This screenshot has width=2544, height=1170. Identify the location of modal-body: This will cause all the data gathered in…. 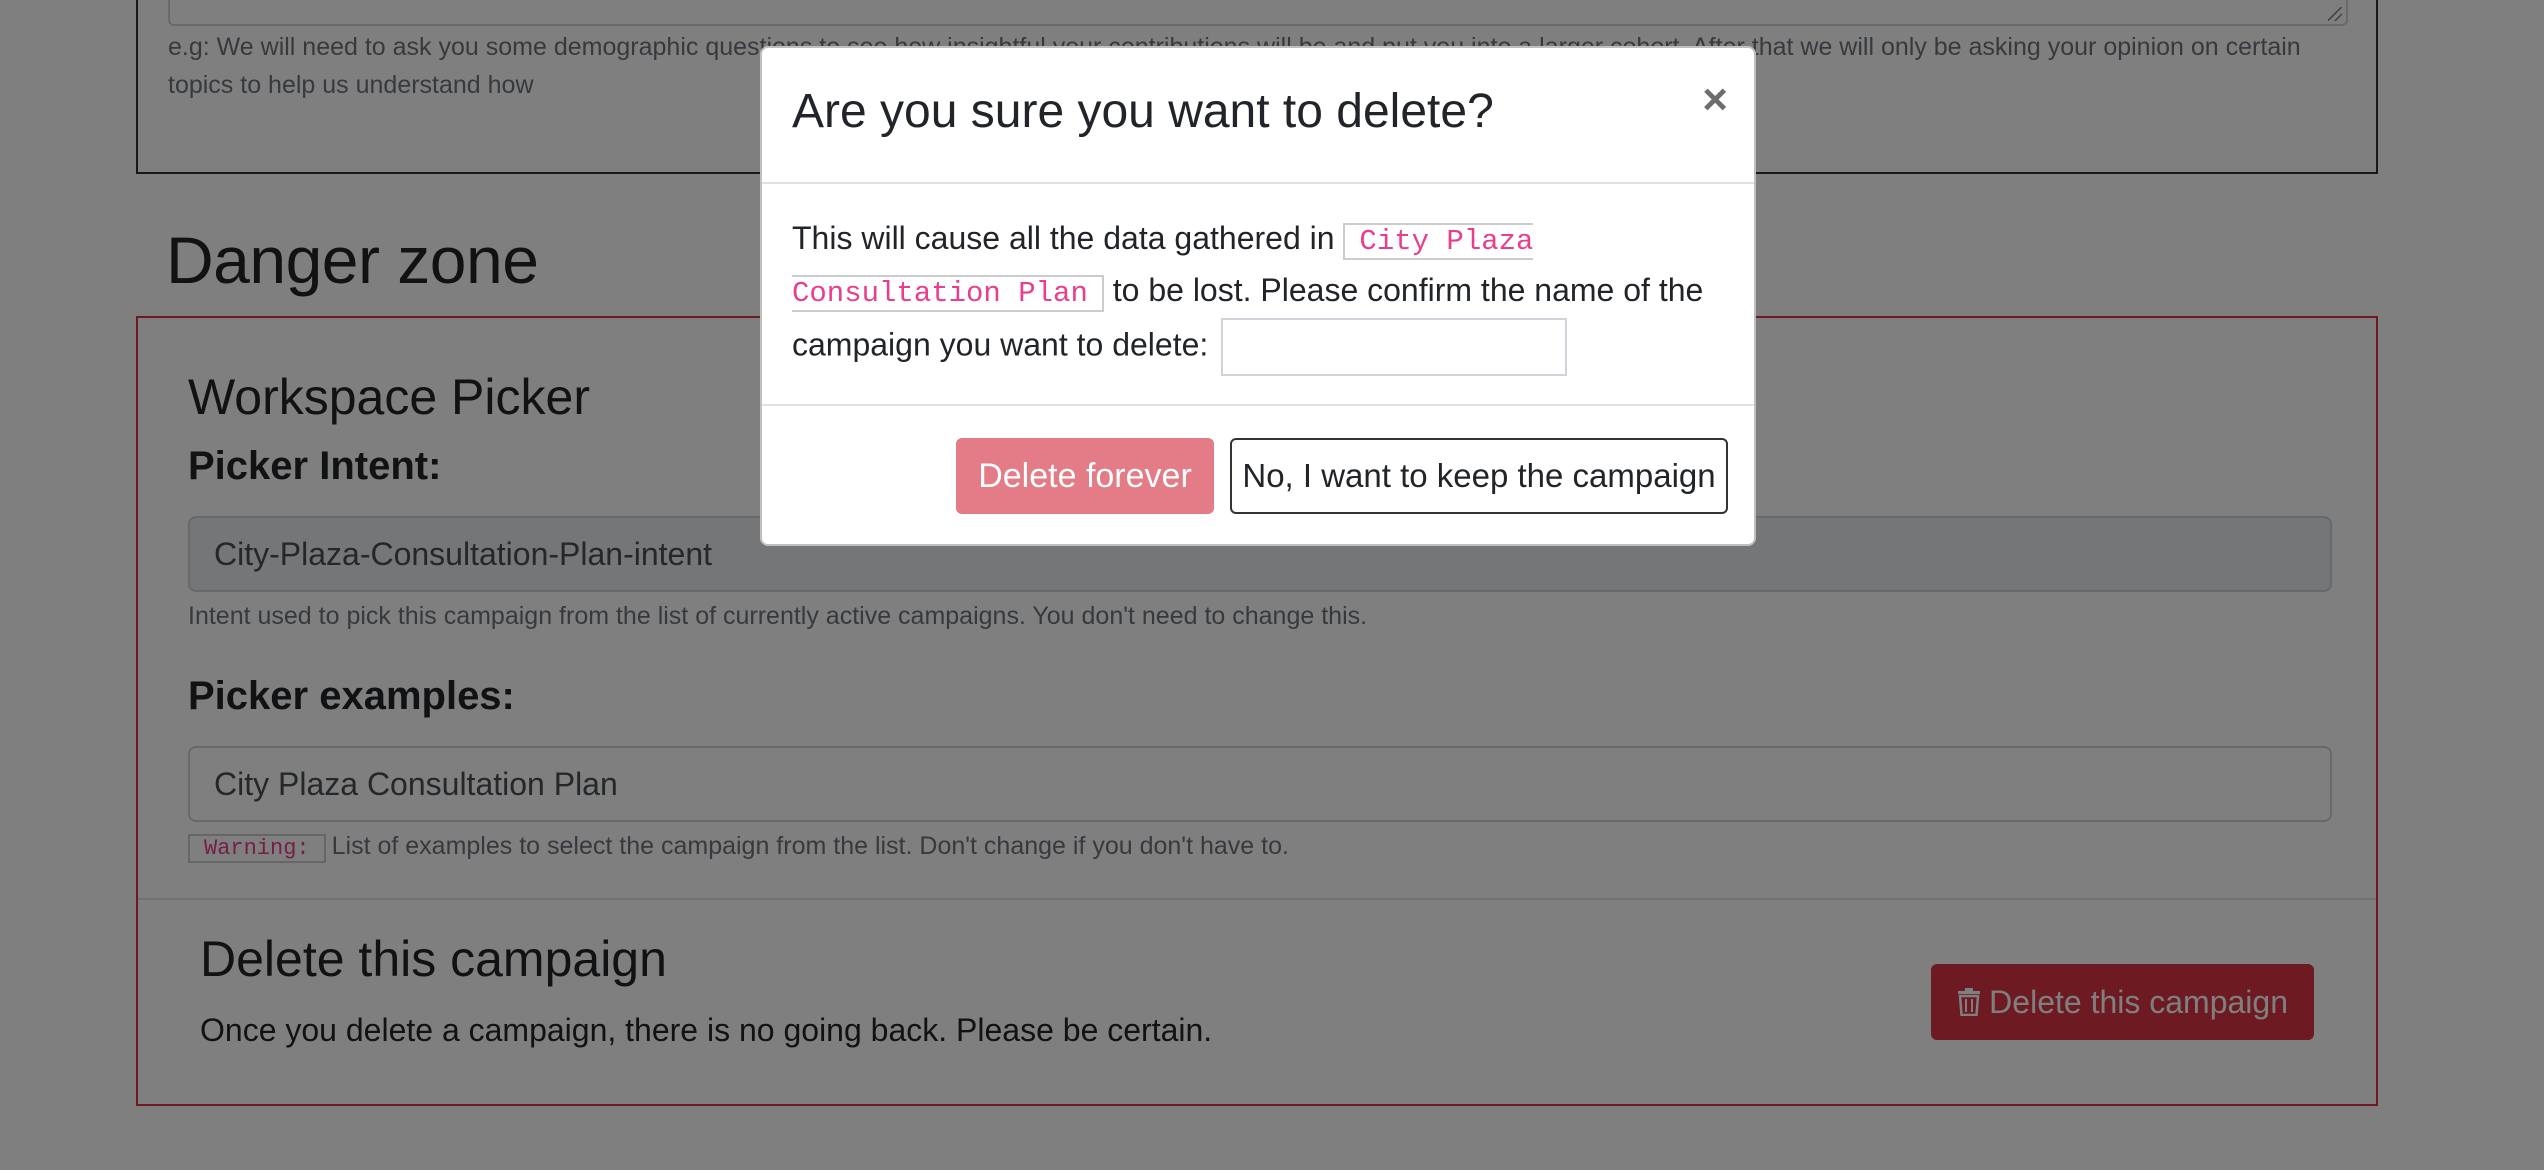
(1262, 295).